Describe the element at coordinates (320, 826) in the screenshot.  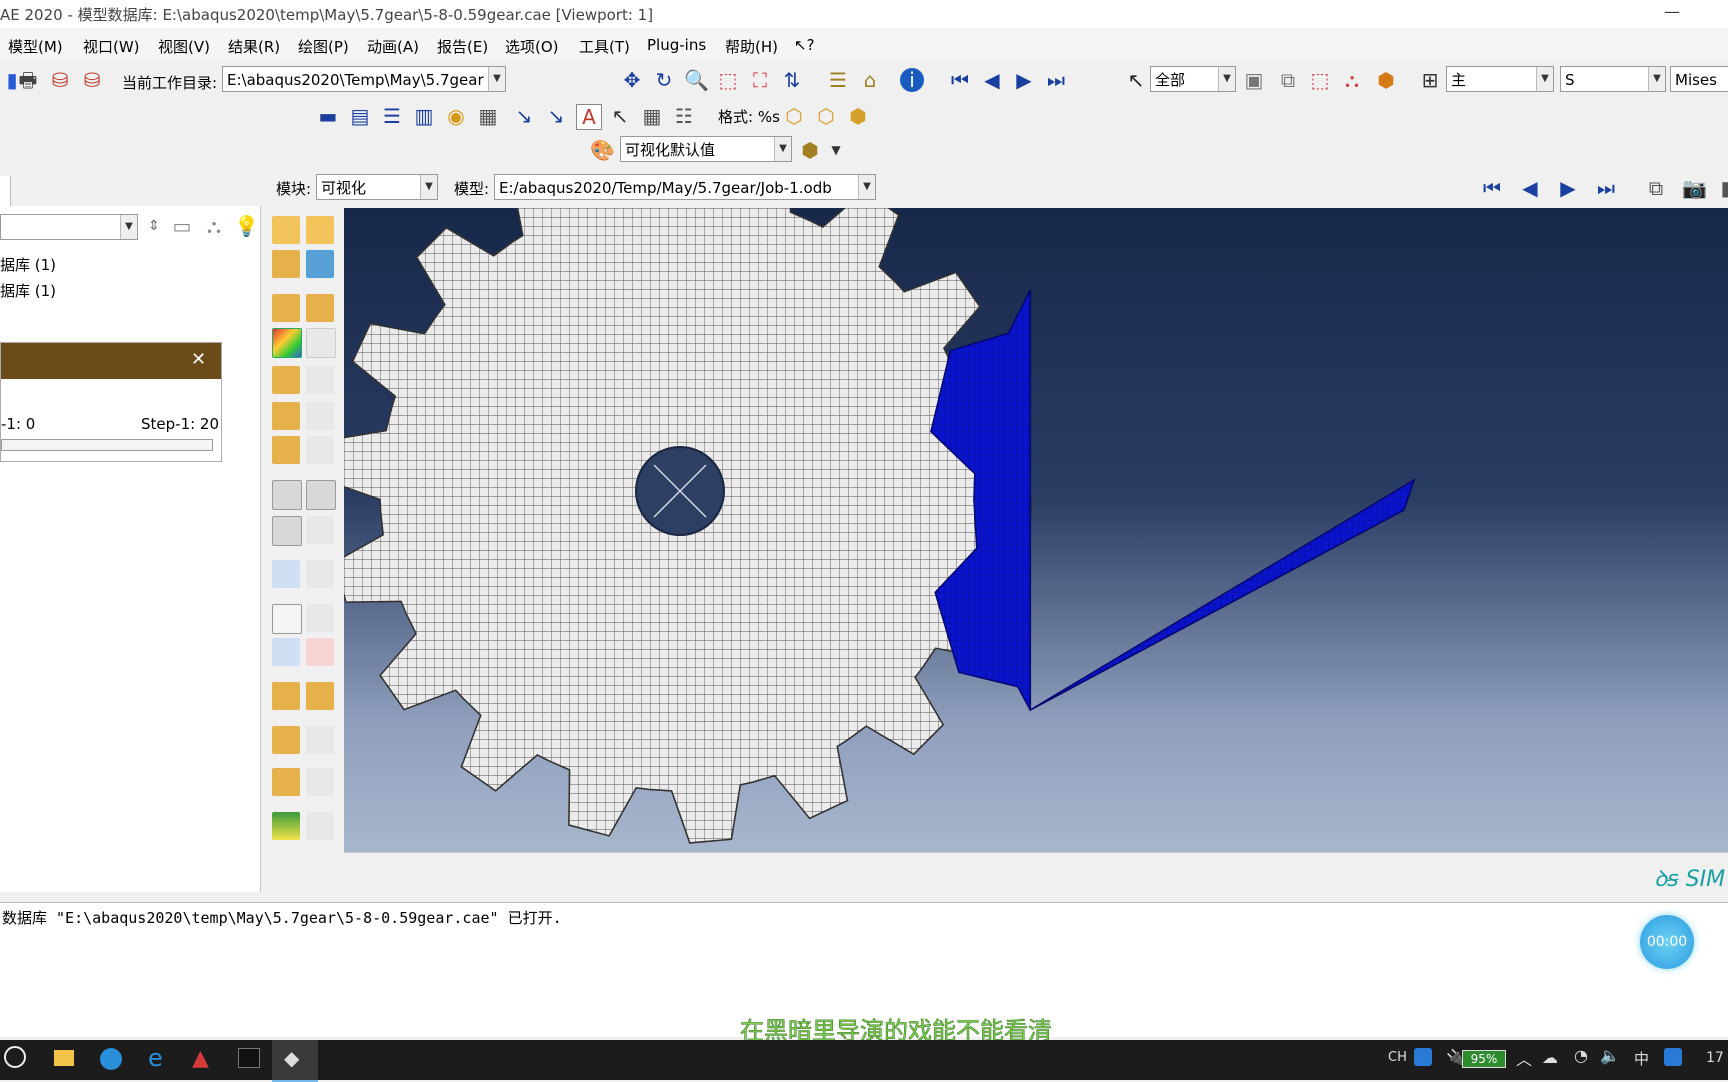
I see `color-manager-icon` at that location.